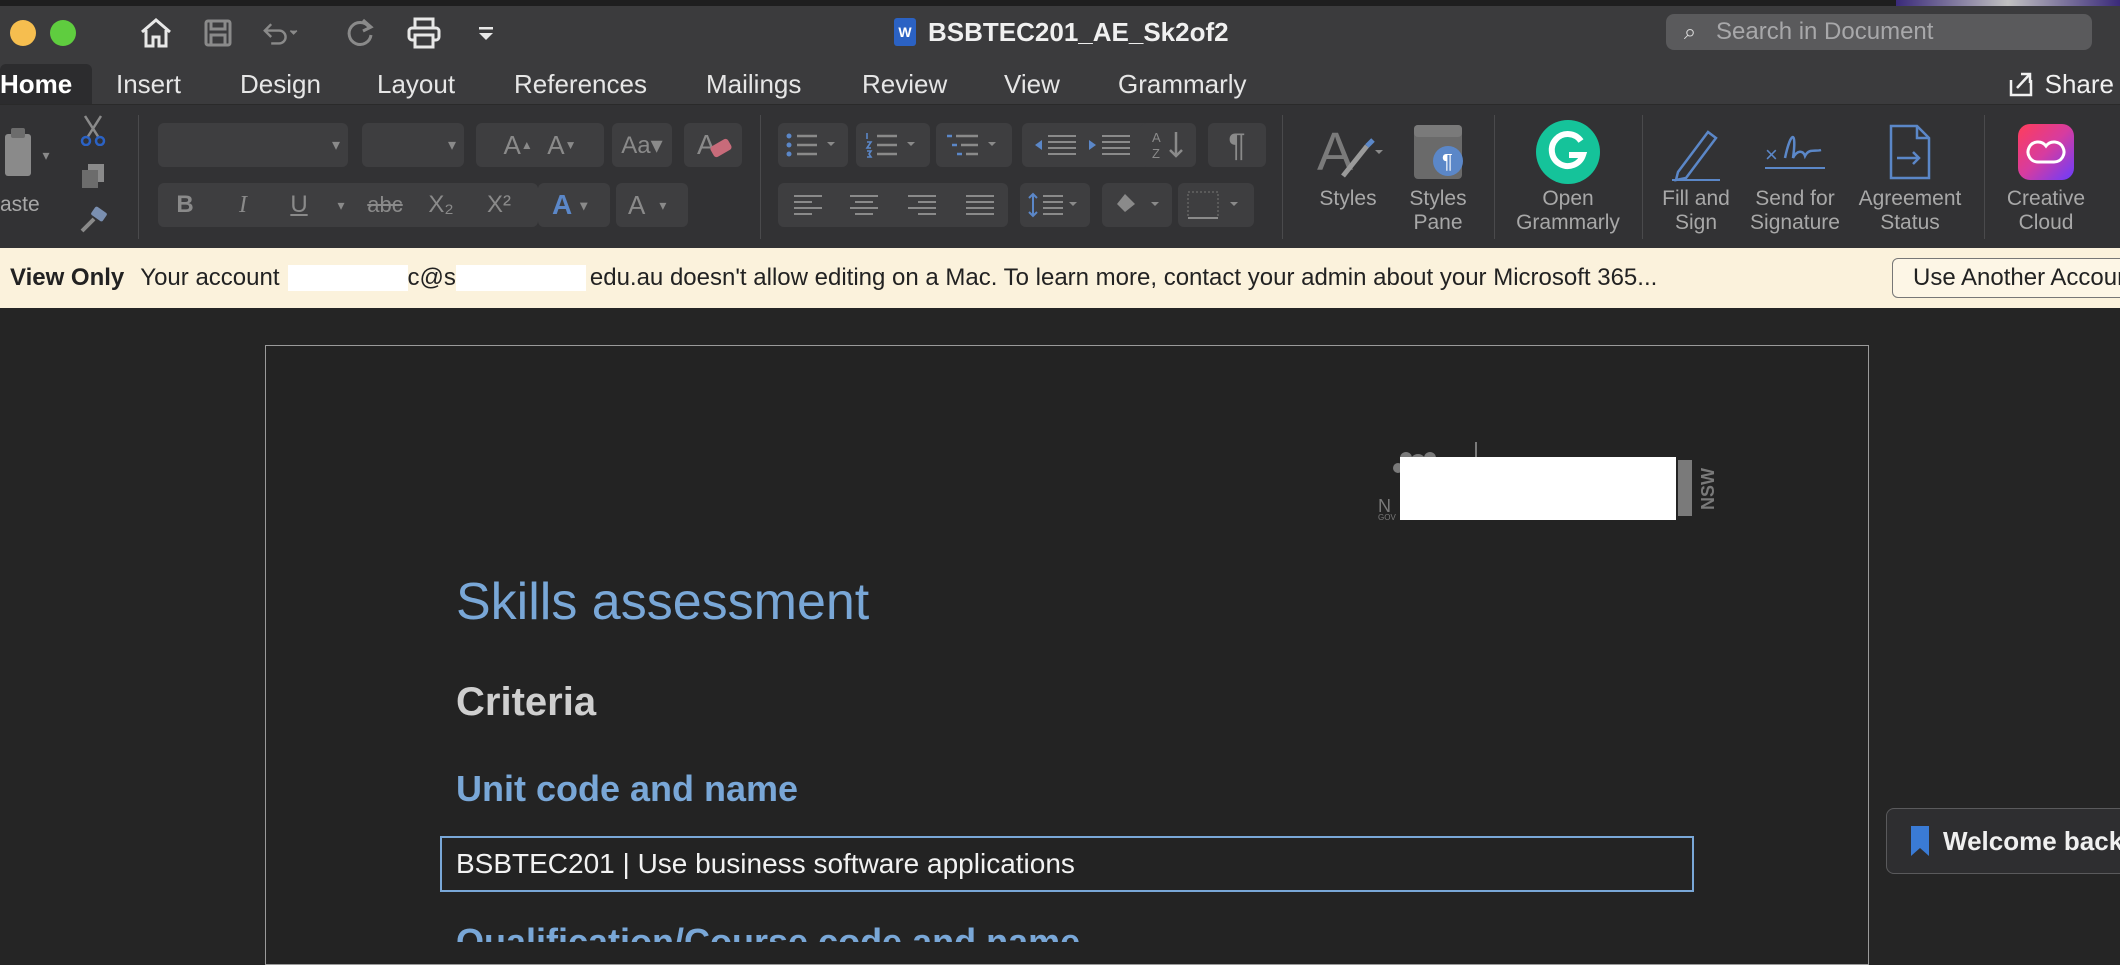 Image resolution: width=2120 pixels, height=965 pixels. What do you see at coordinates (540, 145) in the screenshot?
I see `grow-shrink-font-buttons: A ▲ A ▼` at bounding box center [540, 145].